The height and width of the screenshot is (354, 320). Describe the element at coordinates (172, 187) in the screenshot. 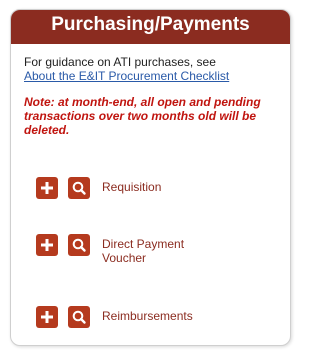

I see `requisition-label: Requisition` at that location.